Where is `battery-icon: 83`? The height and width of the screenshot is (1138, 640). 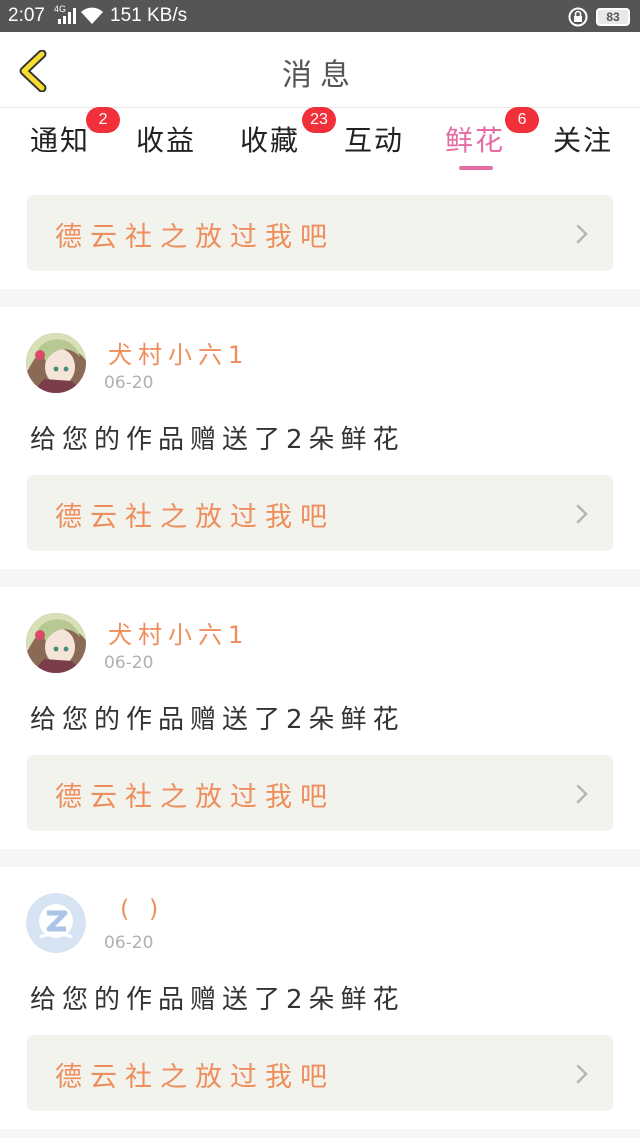
battery-icon: 83 is located at coordinates (613, 17).